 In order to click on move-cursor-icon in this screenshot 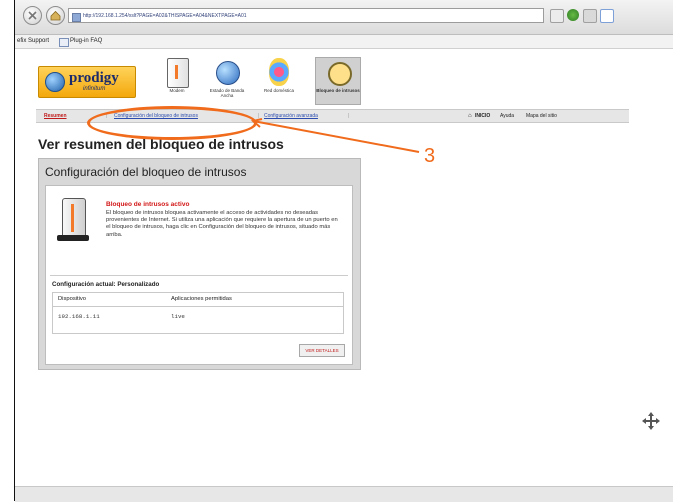, I will do `click(651, 421)`.